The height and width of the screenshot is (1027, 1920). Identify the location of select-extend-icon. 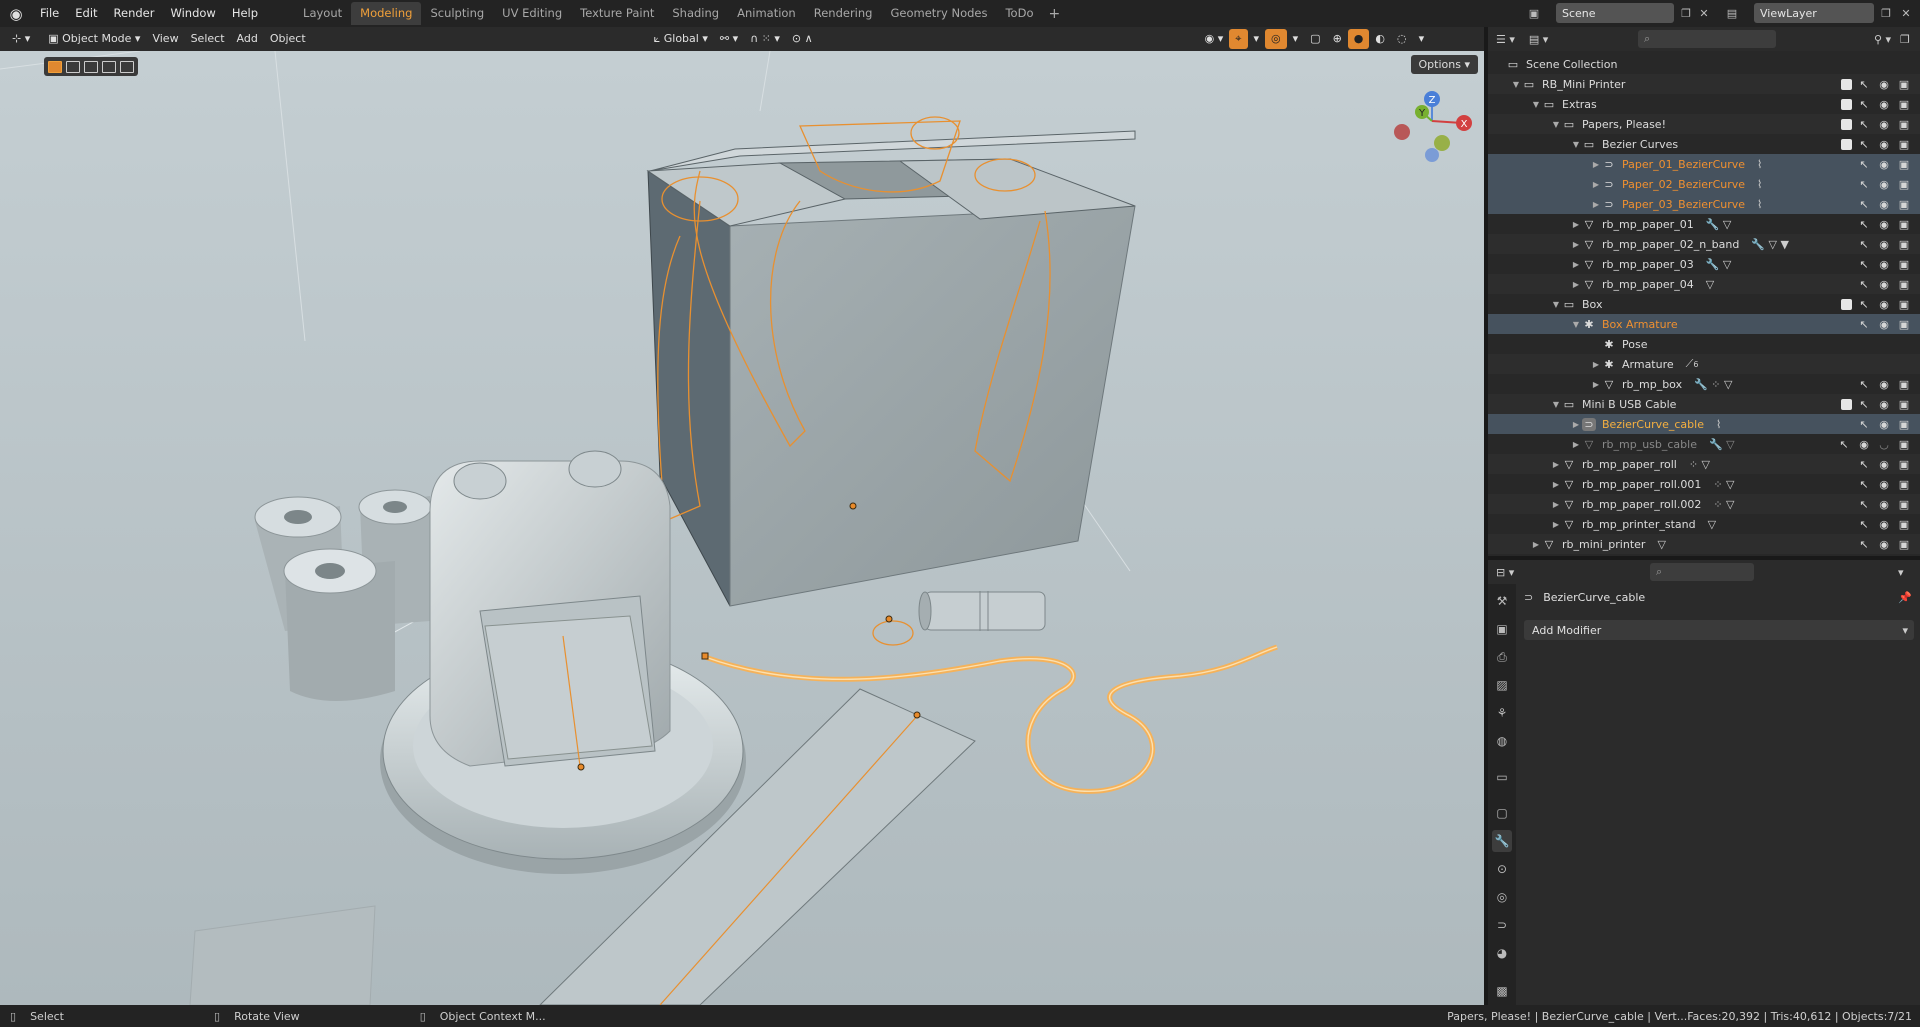
(73, 66).